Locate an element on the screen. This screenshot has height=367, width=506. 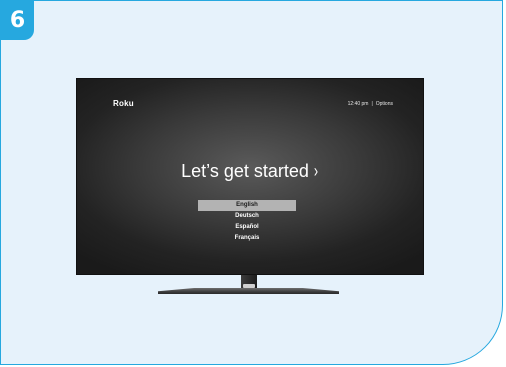
setup-headline: Let’s get started › is located at coordinates (250, 171).